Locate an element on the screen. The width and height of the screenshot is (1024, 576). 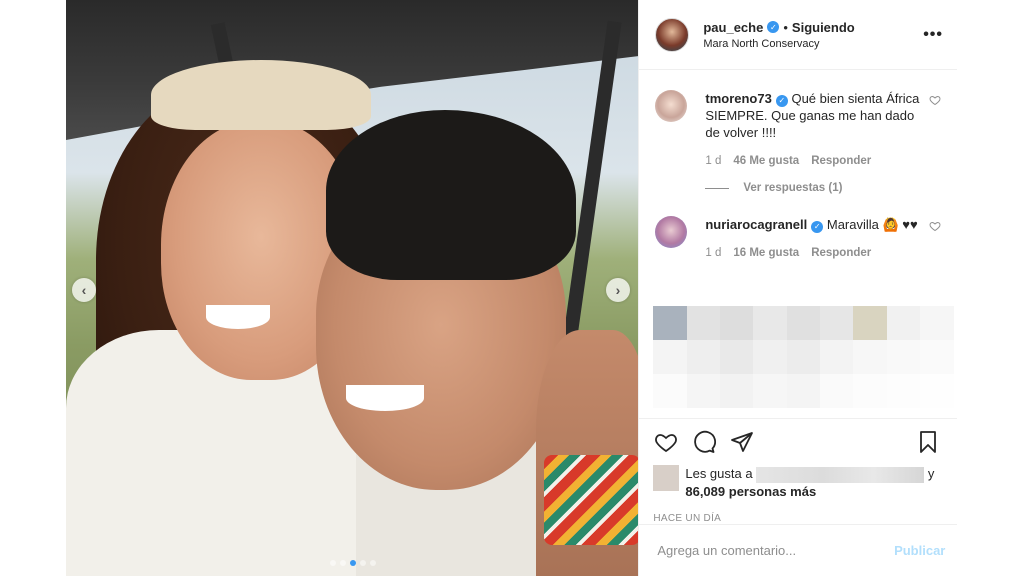
heart-icon is located at coordinates (666, 442).